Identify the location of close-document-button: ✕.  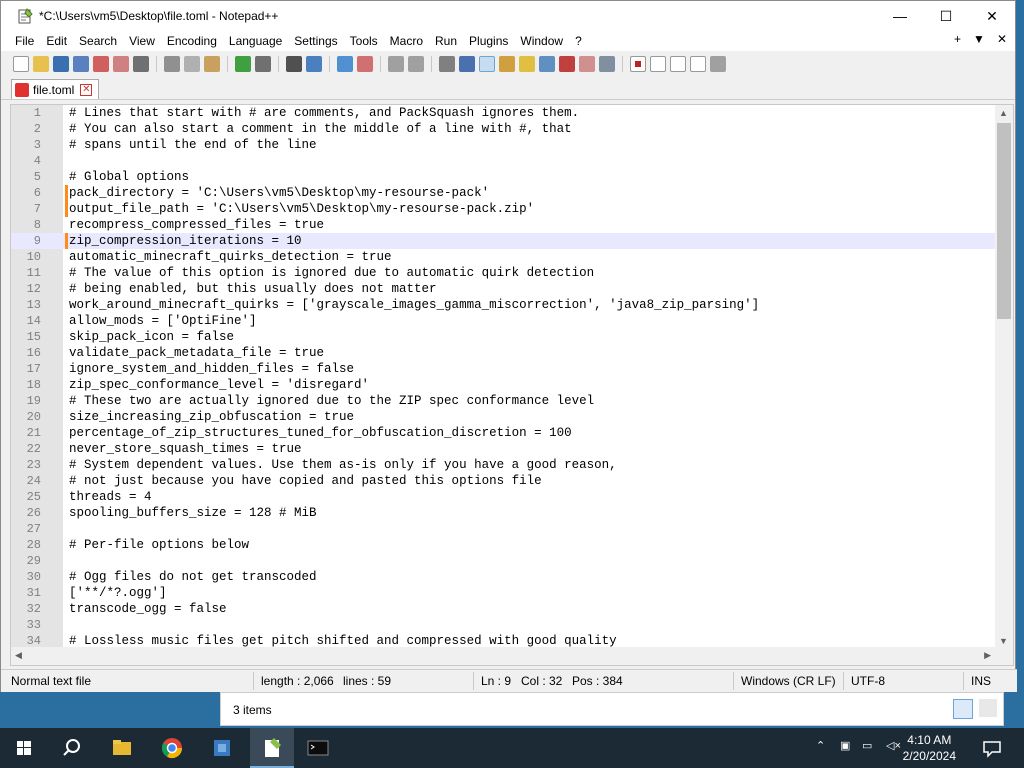
(1002, 39).